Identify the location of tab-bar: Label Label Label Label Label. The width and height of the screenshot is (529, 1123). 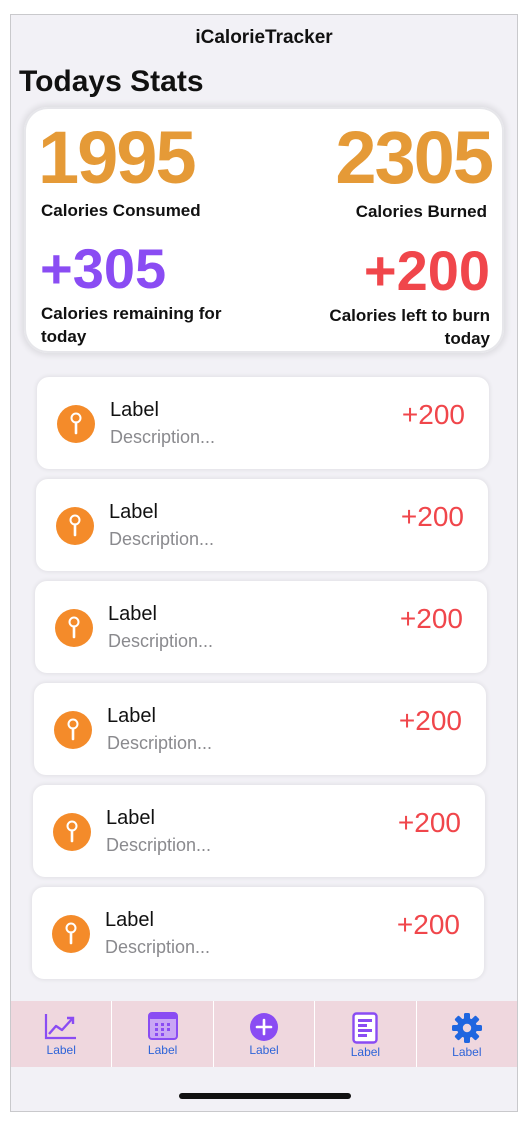
(264, 1034).